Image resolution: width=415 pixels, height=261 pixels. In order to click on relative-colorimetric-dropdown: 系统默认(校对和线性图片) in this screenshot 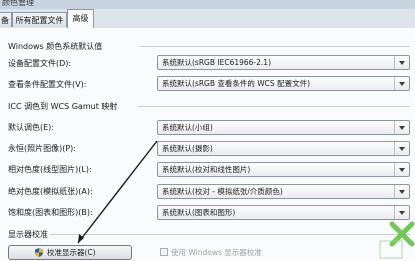, I will do `click(283, 169)`.